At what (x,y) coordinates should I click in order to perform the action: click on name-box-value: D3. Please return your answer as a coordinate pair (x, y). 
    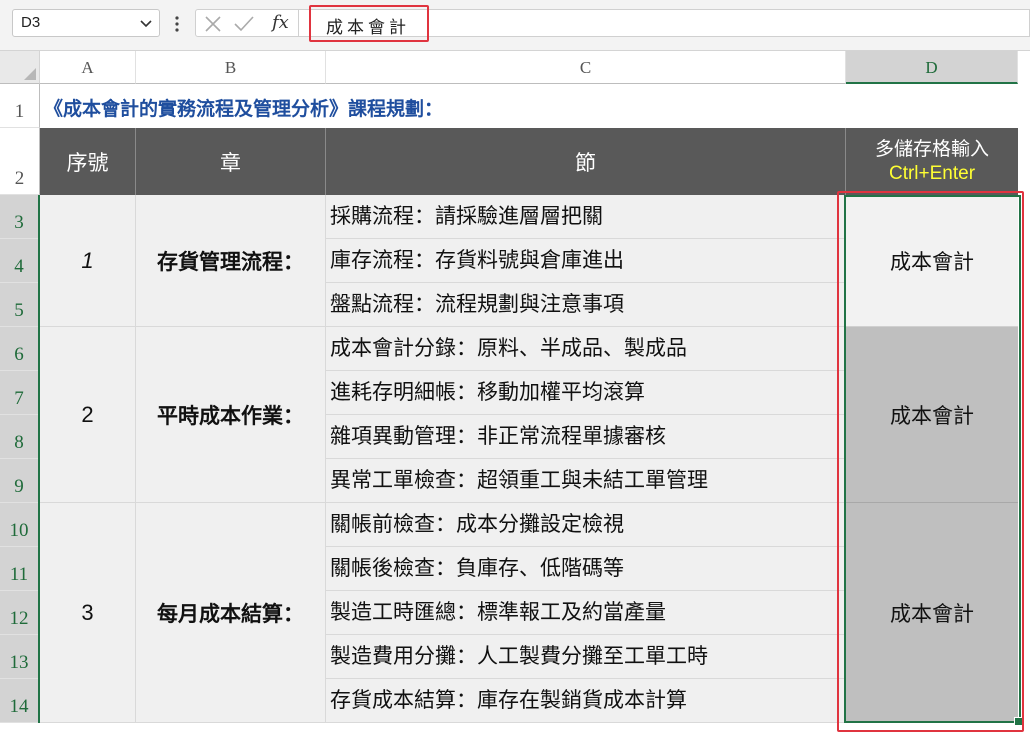
    Looking at the image, I should click on (31, 22).